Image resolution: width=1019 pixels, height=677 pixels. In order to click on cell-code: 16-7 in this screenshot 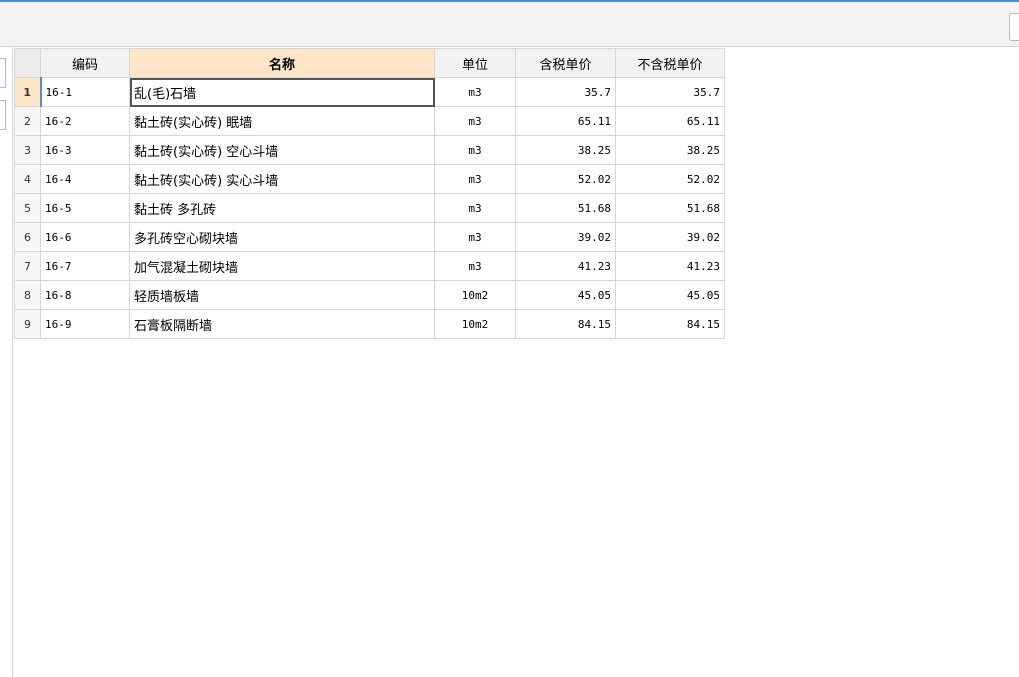, I will do `click(85, 266)`.